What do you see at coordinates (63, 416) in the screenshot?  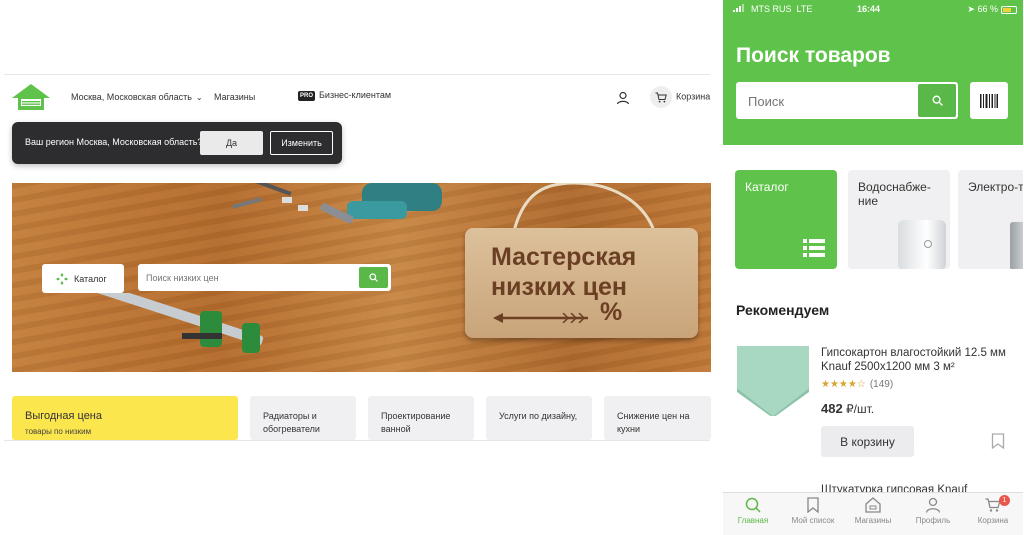 I see `tile-title: Выгодная цена` at bounding box center [63, 416].